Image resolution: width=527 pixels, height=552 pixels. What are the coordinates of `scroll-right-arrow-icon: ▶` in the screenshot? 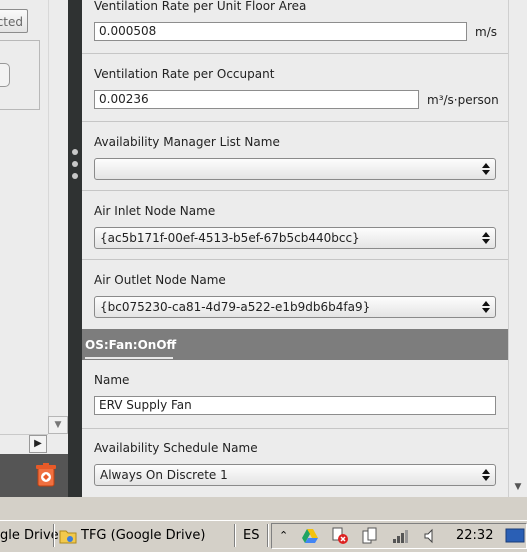 It's located at (38, 444).